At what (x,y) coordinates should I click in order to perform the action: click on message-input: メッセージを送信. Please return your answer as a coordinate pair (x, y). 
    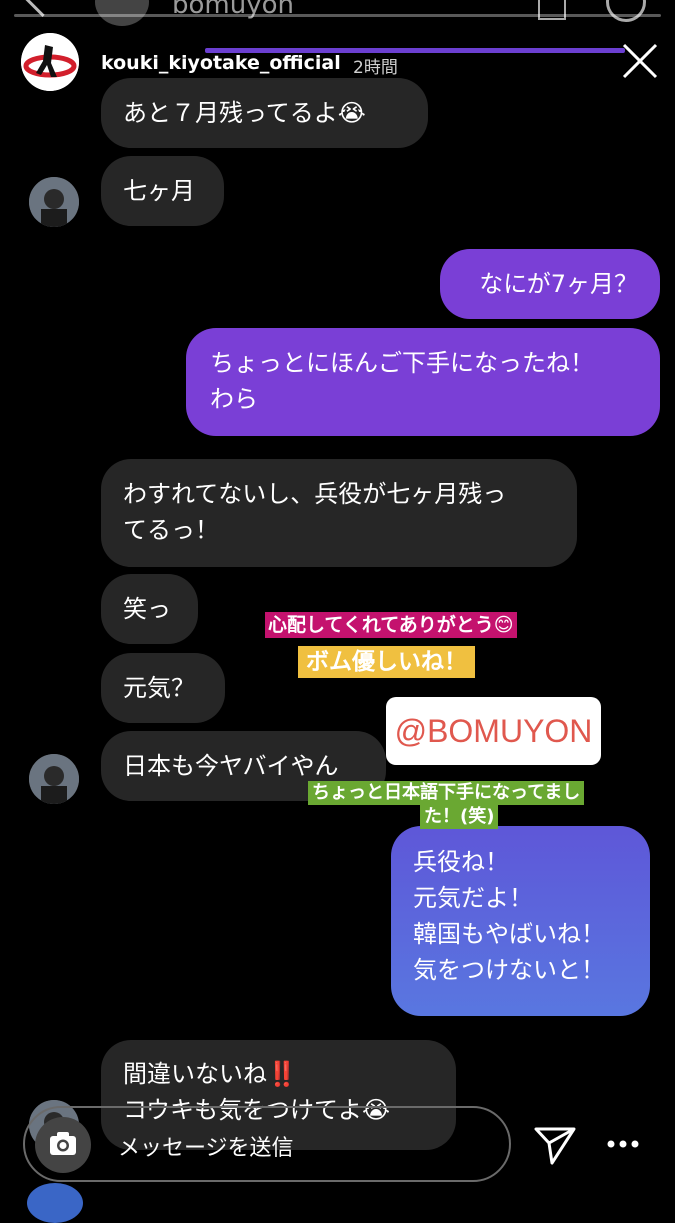
    Looking at the image, I should click on (206, 1146).